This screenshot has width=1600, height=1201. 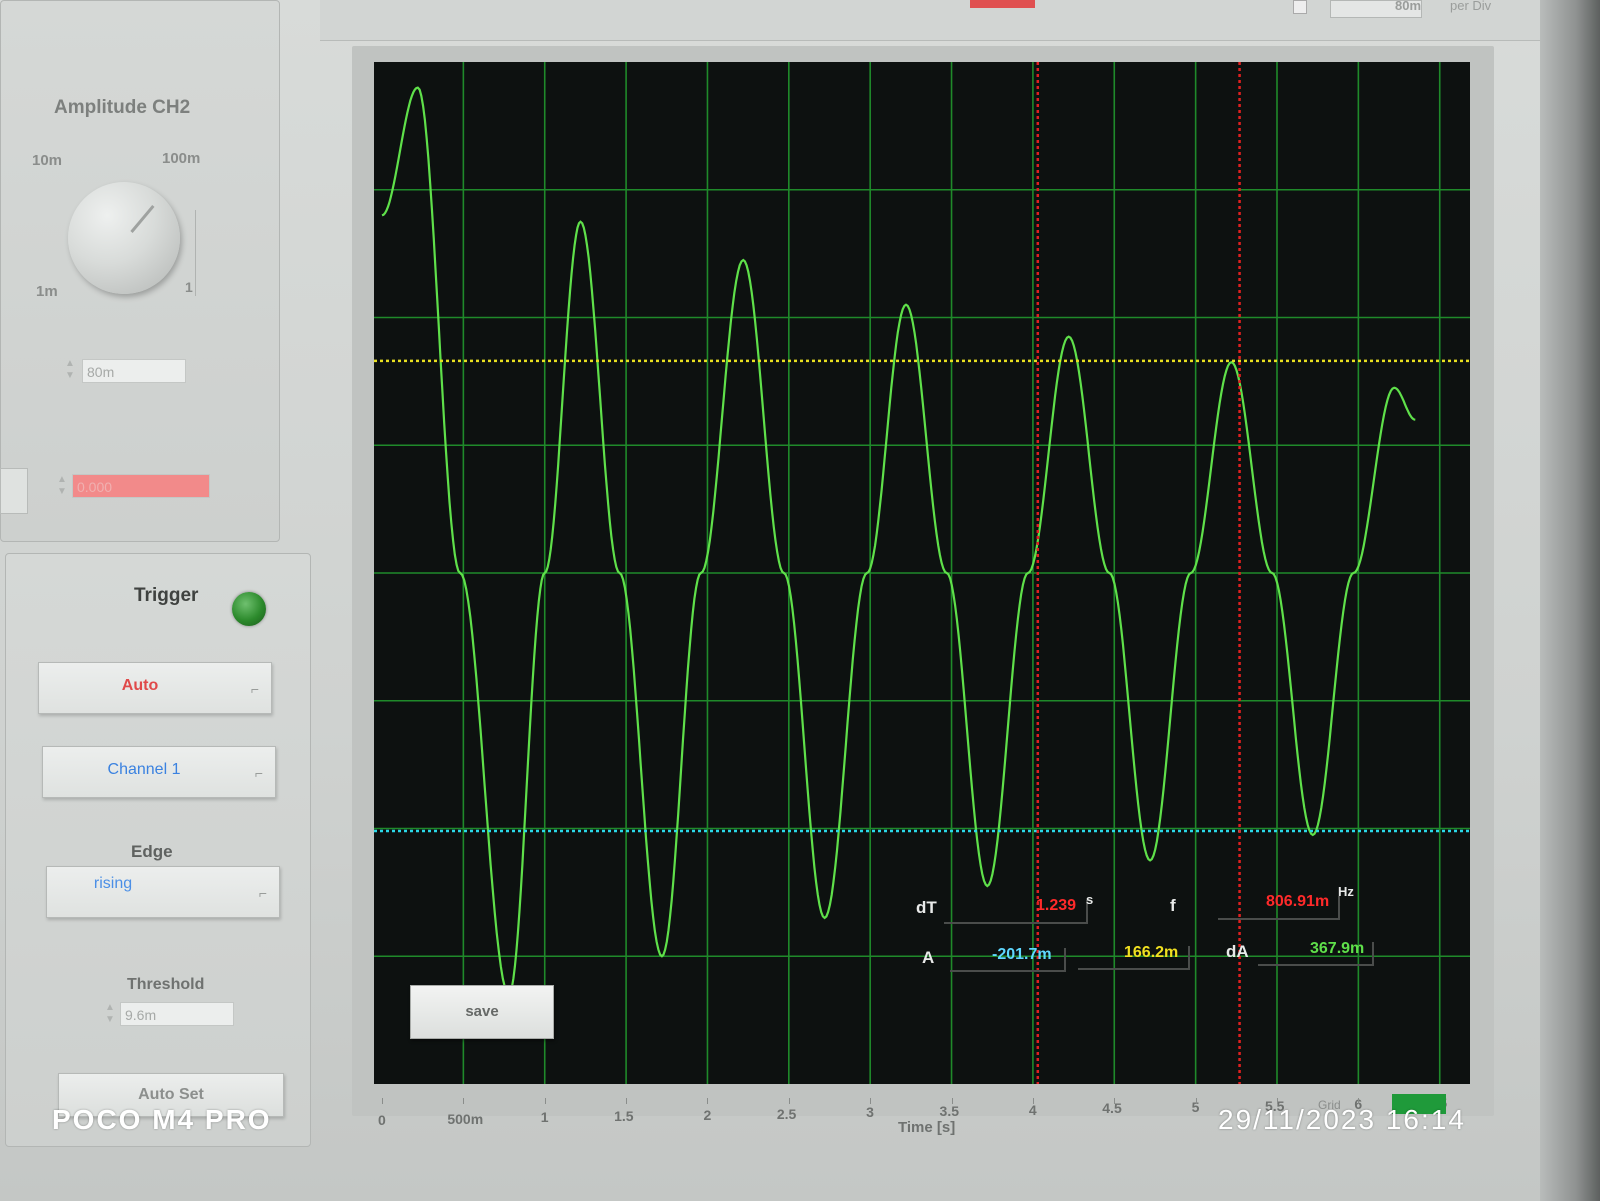 I want to click on x-tick-label: 4.5, so click(x=1112, y=1108).